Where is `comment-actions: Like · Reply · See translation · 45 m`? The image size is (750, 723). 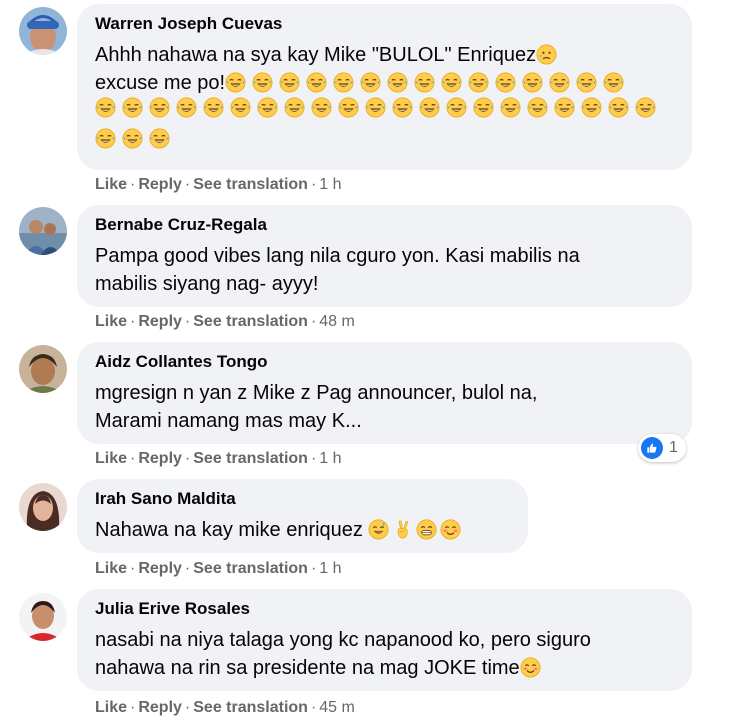 comment-actions: Like · Reply · See translation · 45 m is located at coordinates (225, 708).